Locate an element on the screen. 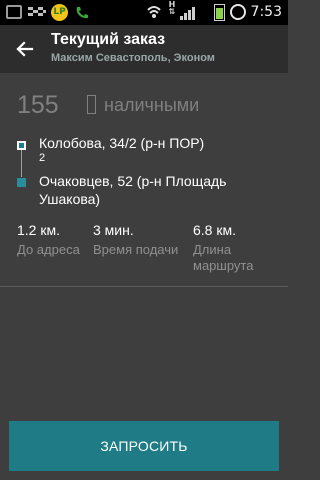 This screenshot has width=320, height=480. stat-value: 1.2 км. is located at coordinates (38, 230).